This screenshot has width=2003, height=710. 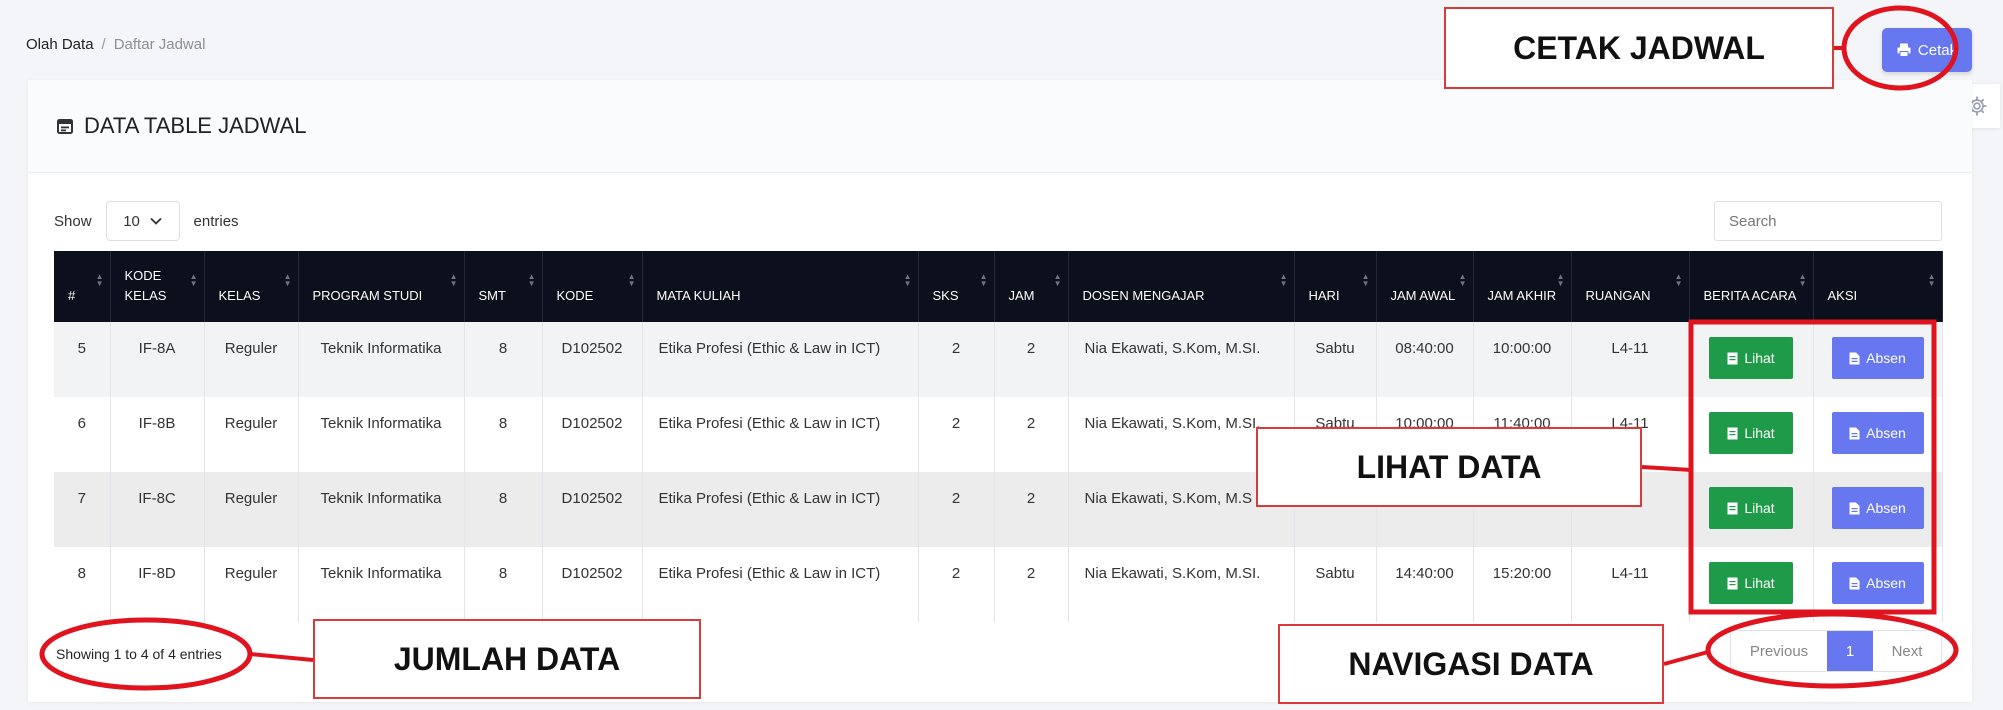 I want to click on column-header: JAM AWAL ▲ ▼, so click(x=1425, y=286).